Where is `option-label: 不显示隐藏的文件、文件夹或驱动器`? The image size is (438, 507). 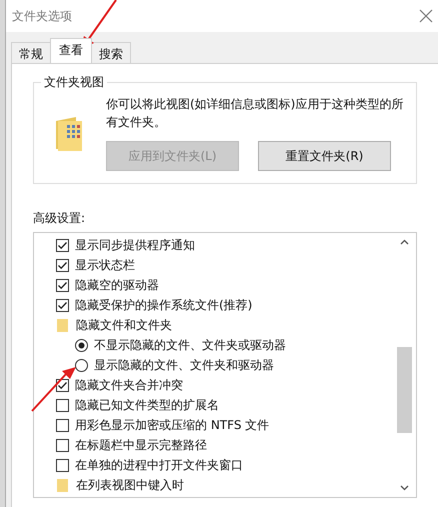
option-label: 不显示隐藏的文件、文件夹或驱动器 is located at coordinates (190, 345).